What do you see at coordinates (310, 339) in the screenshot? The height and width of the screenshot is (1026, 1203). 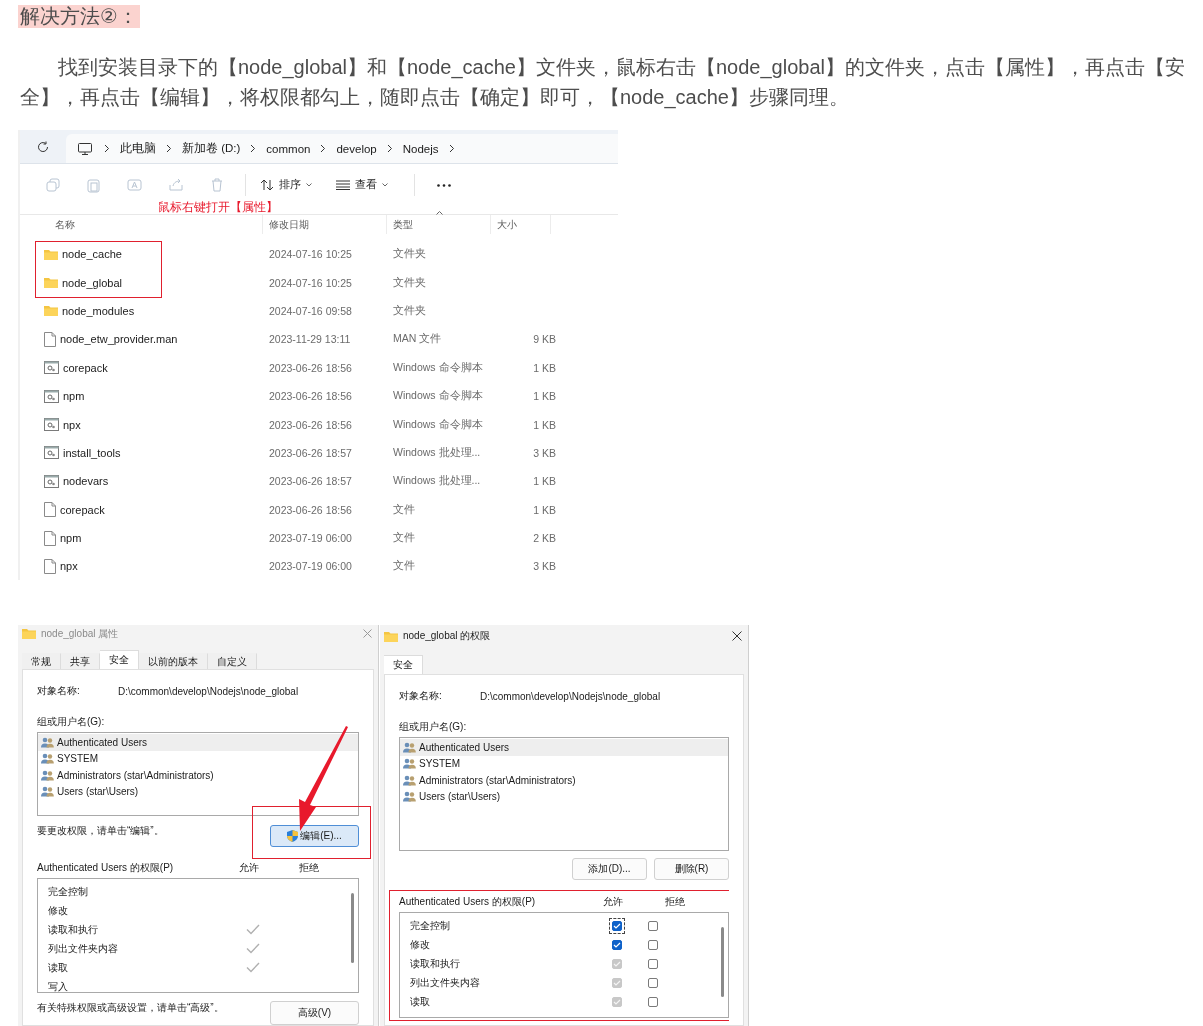 I see `modified-date: 2023-11-29 13:11` at bounding box center [310, 339].